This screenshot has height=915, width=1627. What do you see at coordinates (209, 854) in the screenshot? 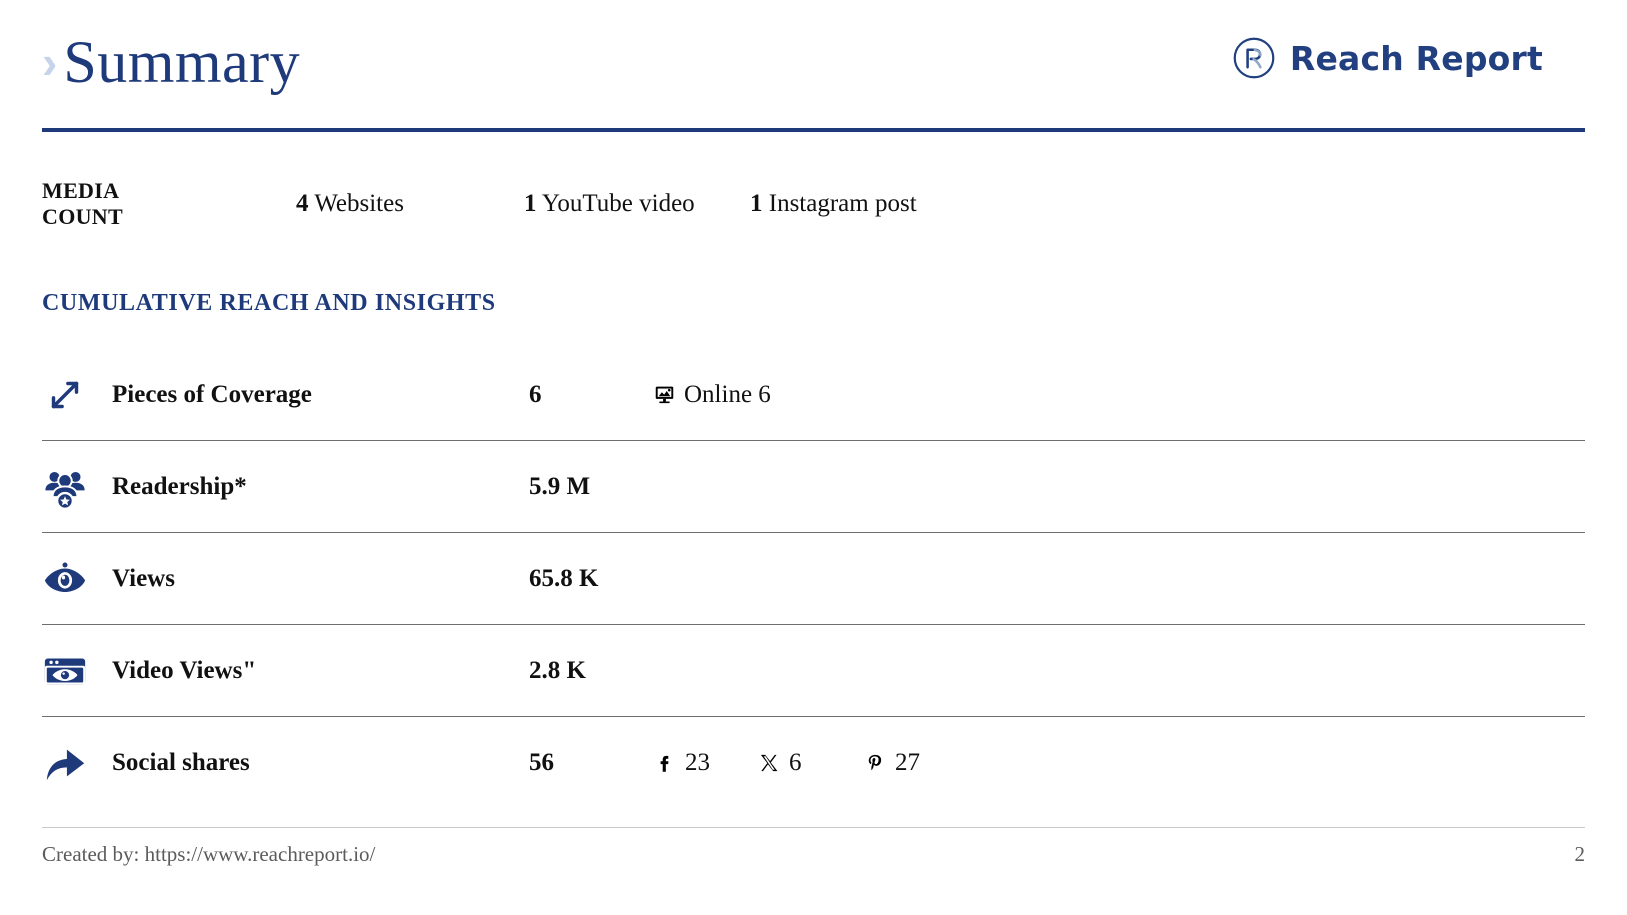
I see `footer-credit: Created by: https://www.reachreport.io/` at bounding box center [209, 854].